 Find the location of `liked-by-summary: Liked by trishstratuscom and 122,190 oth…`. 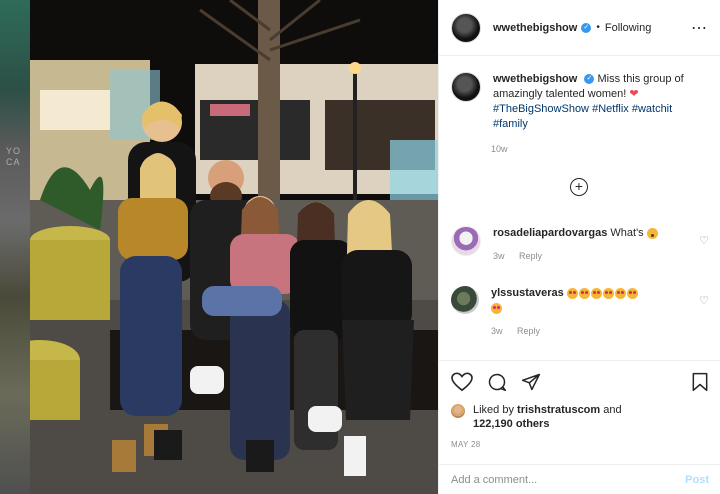

liked-by-summary: Liked by trishstratuscom and 122,190 oth… is located at coordinates (580, 417).